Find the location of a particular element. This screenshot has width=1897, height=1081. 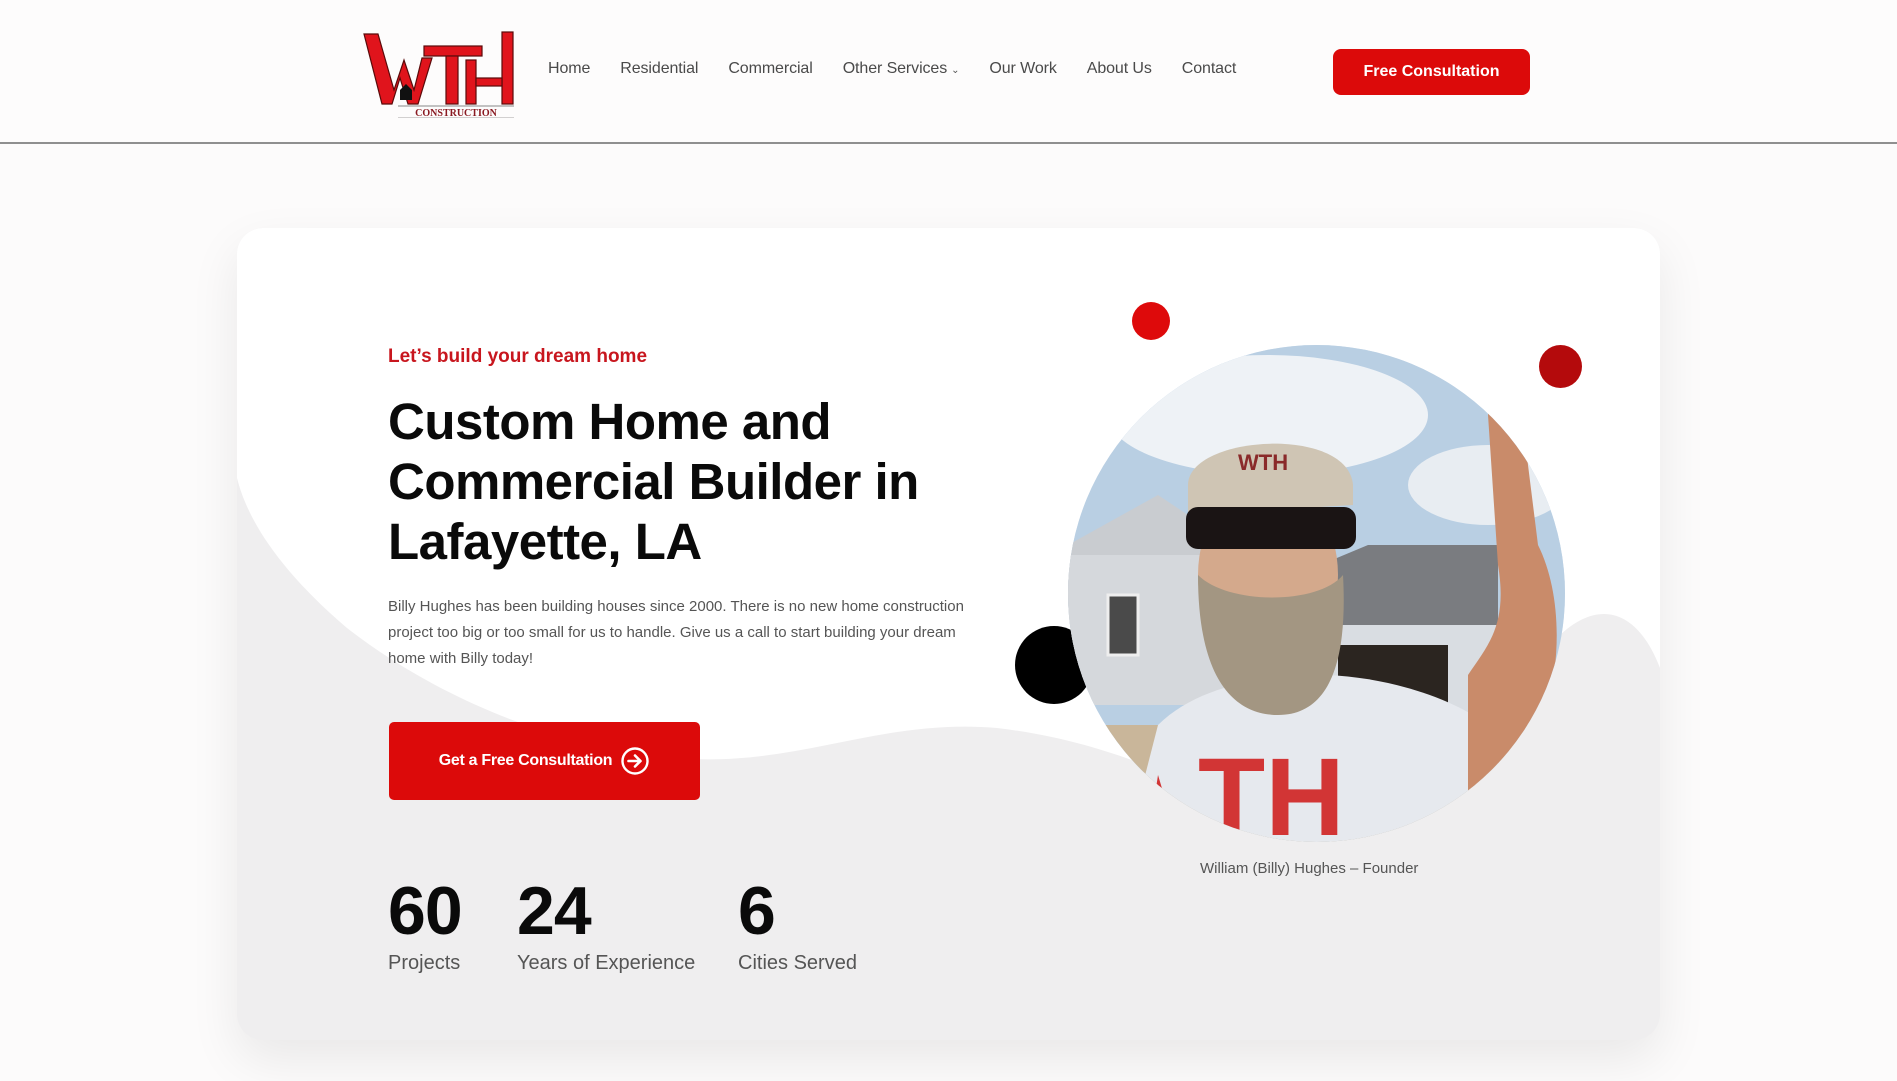

nav-residential-label: Residential is located at coordinates (659, 68).